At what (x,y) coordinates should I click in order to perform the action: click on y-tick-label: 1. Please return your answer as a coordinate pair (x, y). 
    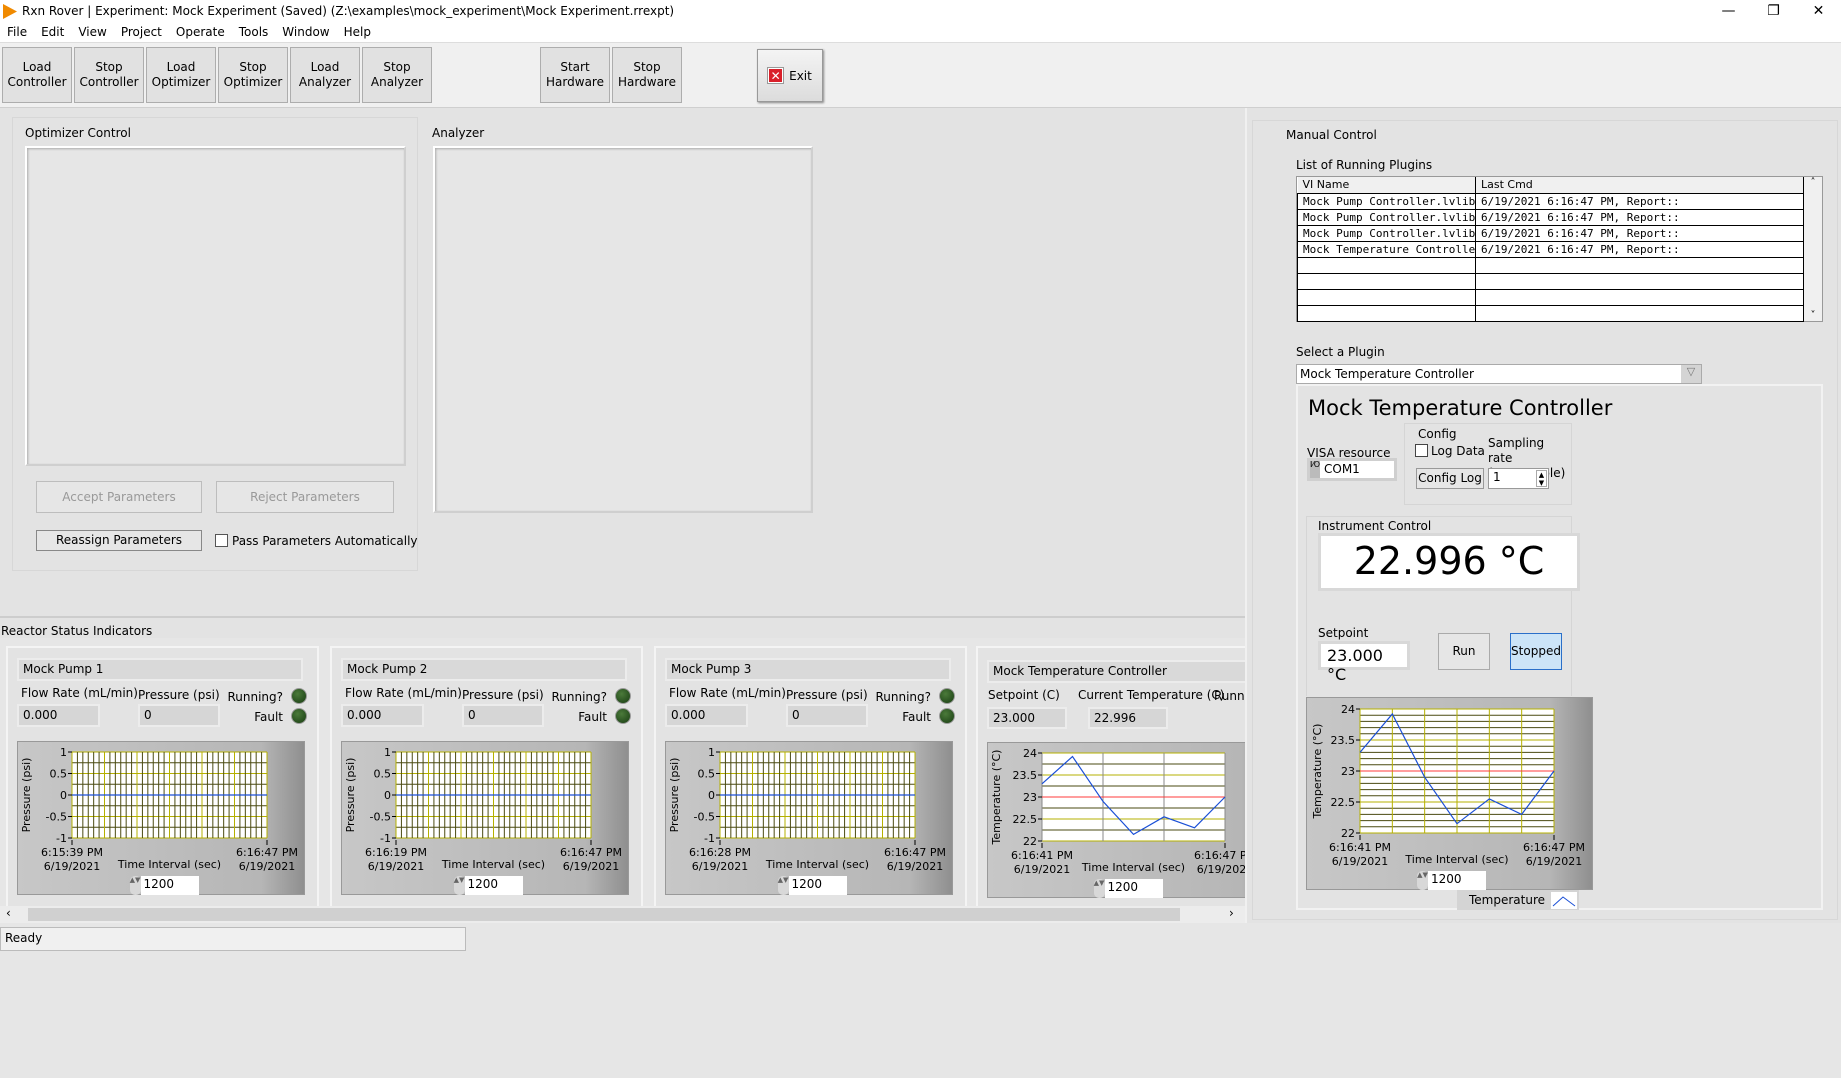
    Looking at the image, I should click on (711, 752).